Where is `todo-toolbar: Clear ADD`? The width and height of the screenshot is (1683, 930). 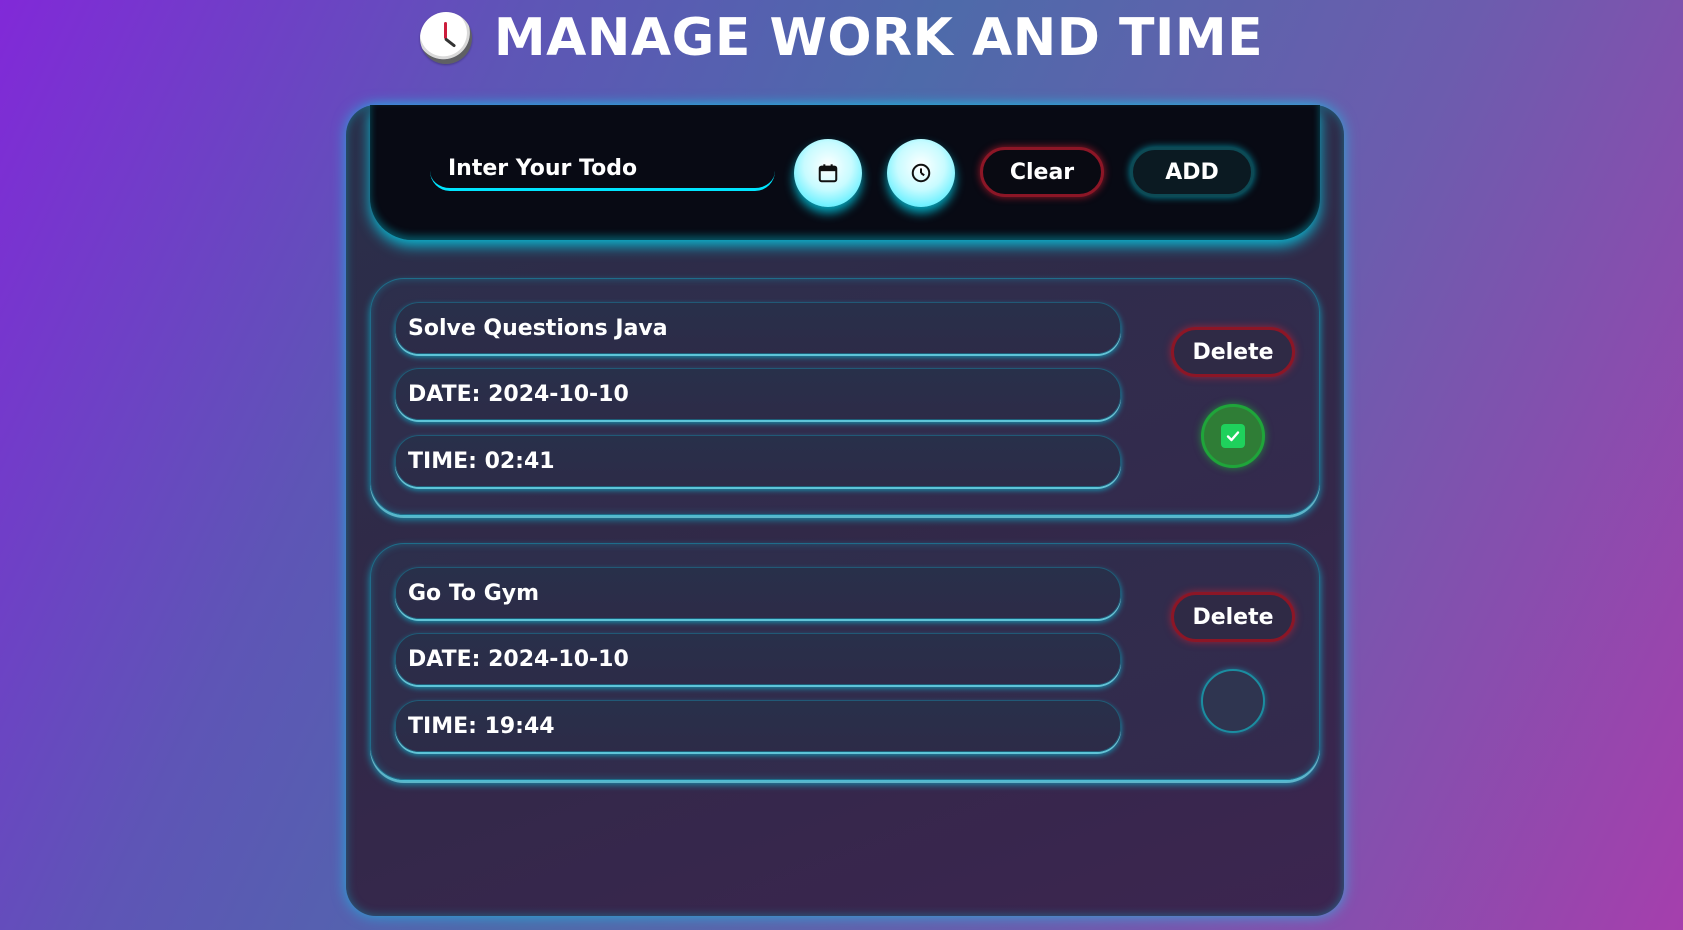
todo-toolbar: Clear ADD is located at coordinates (845, 172).